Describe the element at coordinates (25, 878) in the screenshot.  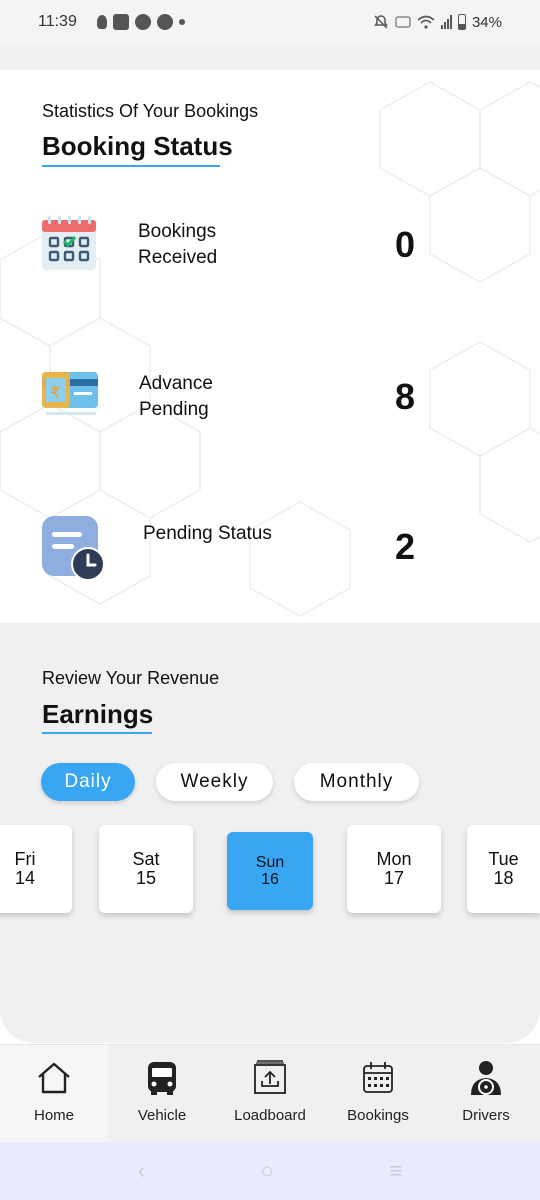
I see `day-date: 14` at that location.